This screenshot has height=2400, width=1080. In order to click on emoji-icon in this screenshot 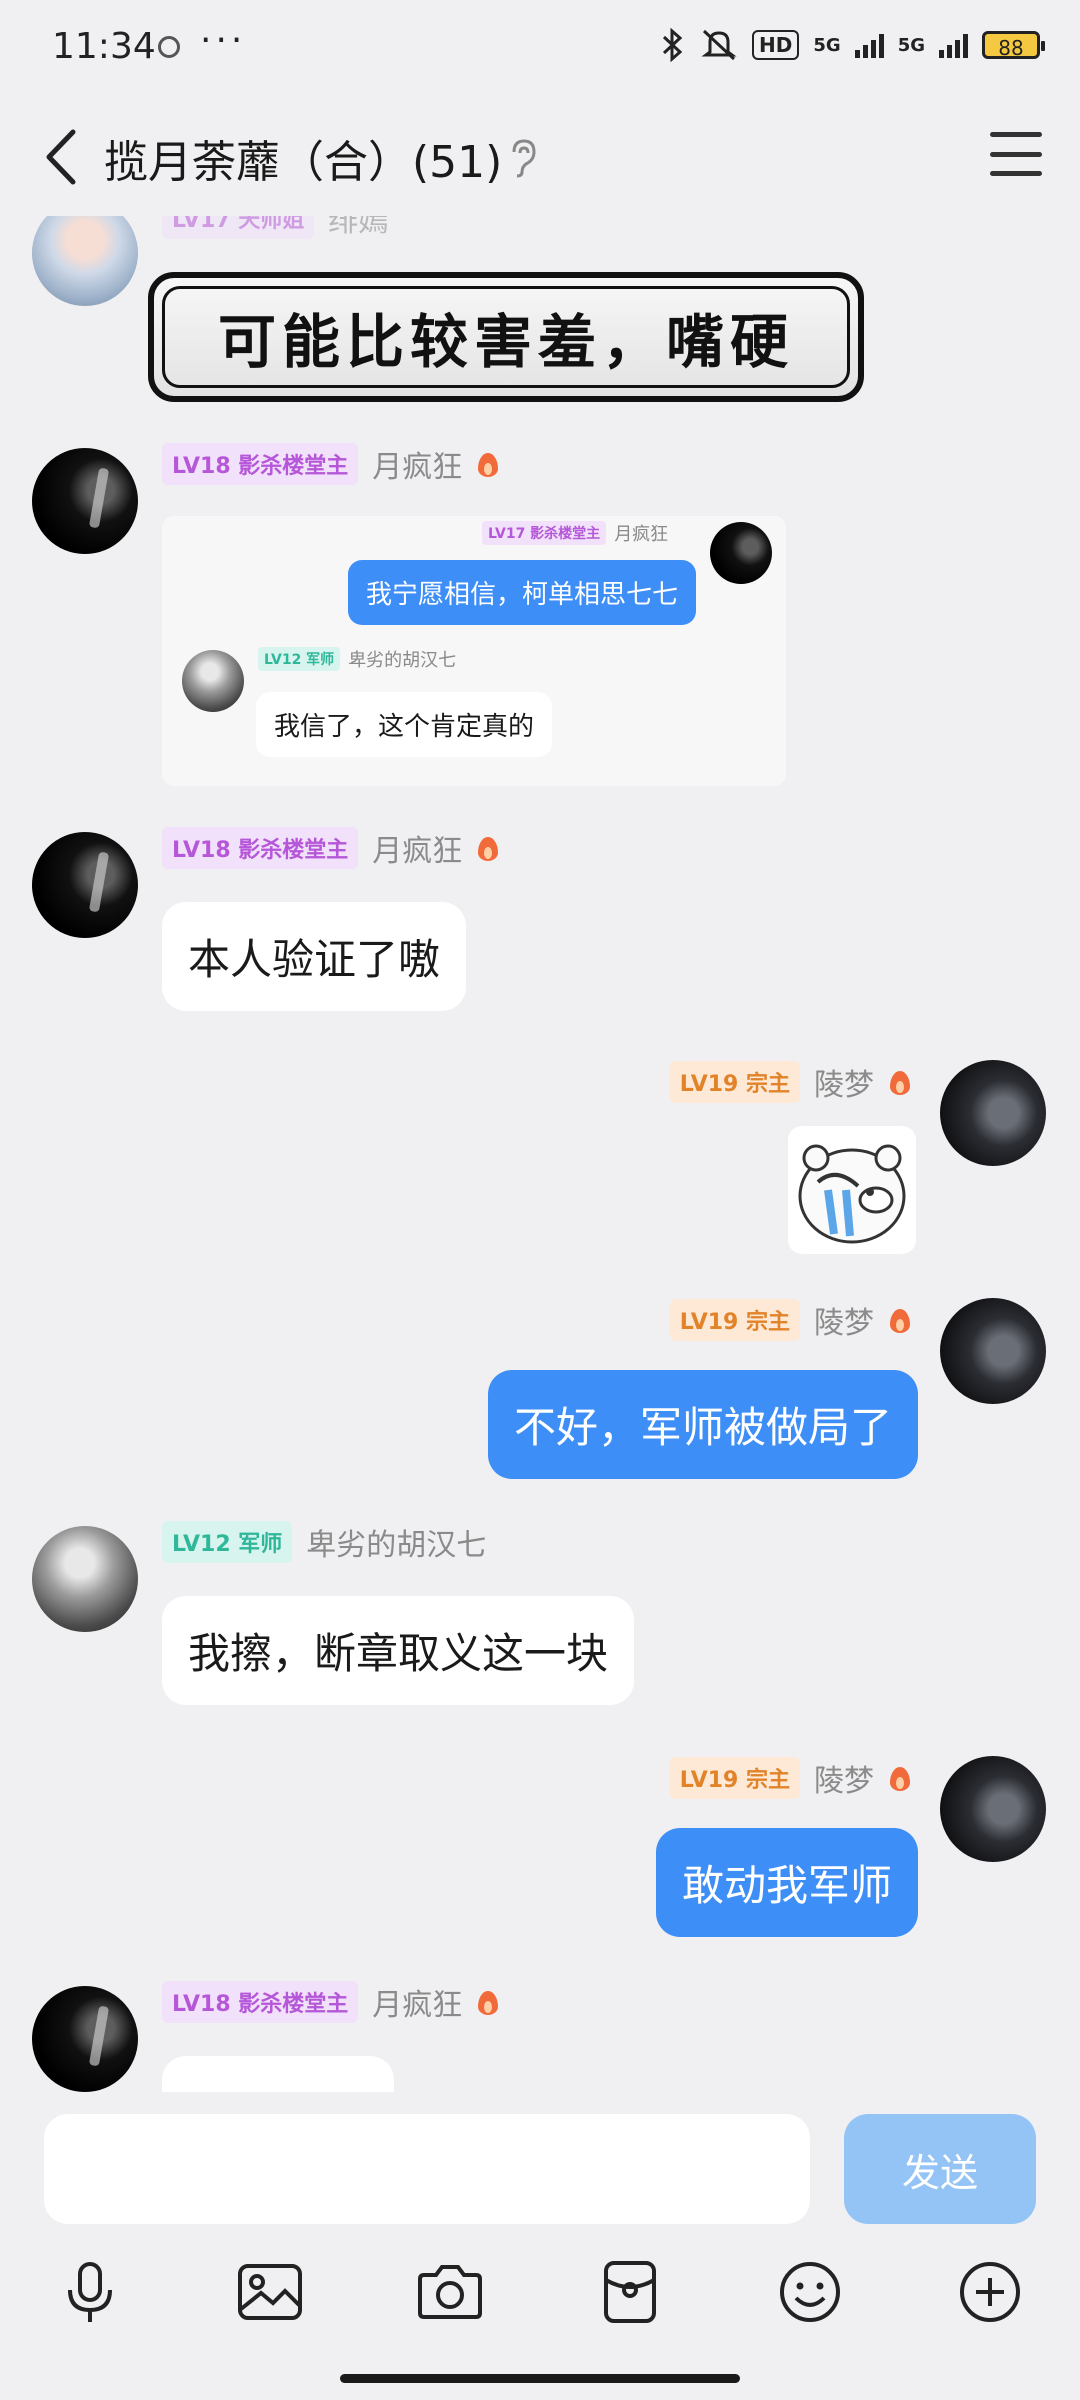, I will do `click(810, 2292)`.